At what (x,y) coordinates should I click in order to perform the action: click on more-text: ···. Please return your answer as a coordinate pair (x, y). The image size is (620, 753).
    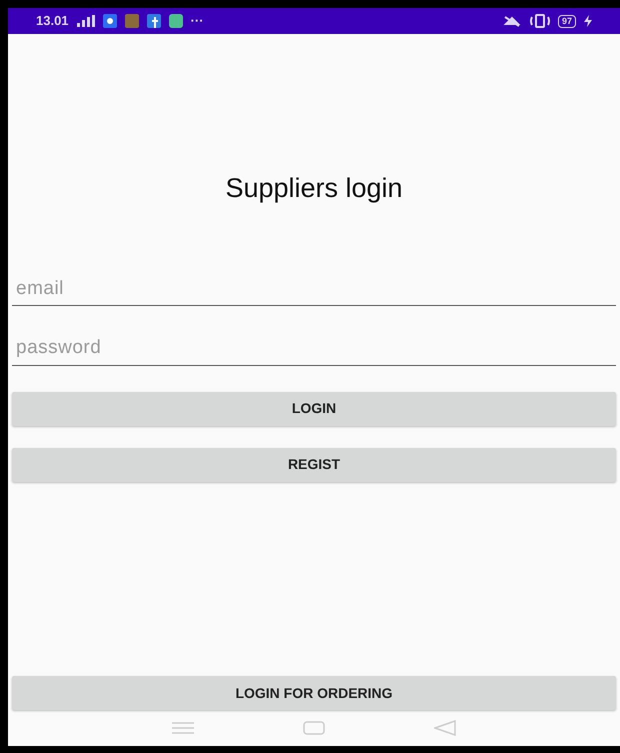
    Looking at the image, I should click on (197, 21).